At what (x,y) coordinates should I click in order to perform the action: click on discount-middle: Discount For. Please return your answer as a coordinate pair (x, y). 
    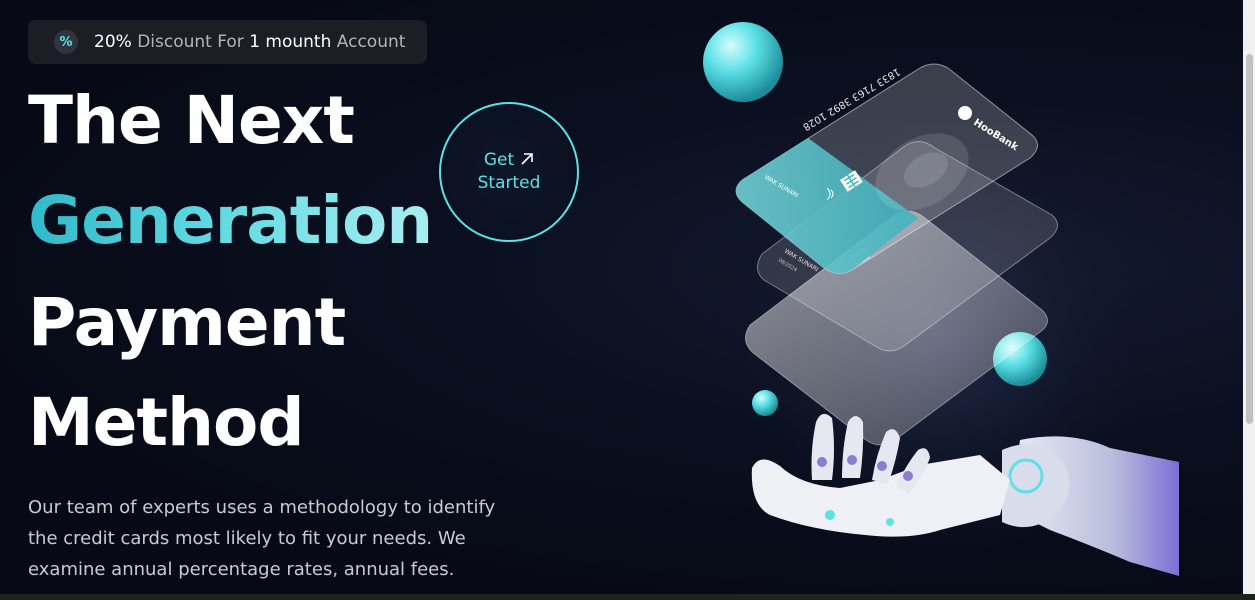
    Looking at the image, I should click on (190, 42).